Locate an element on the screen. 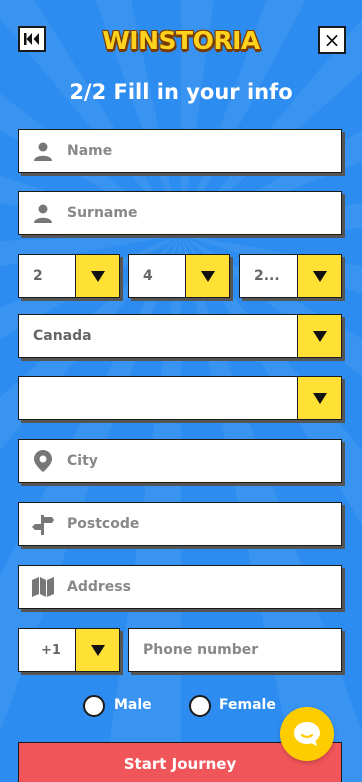 Image resolution: width=362 pixels, height=782 pixels. close-button: × is located at coordinates (332, 40).